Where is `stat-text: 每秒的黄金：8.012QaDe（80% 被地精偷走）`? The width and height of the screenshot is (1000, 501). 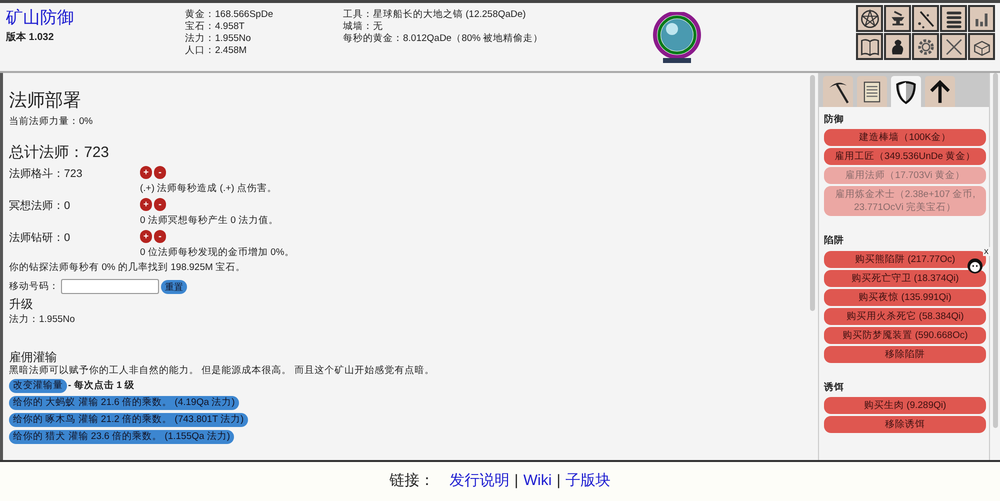 stat-text: 每秒的黄金：8.012QaDe（80% 被地精偷走） is located at coordinates (443, 39).